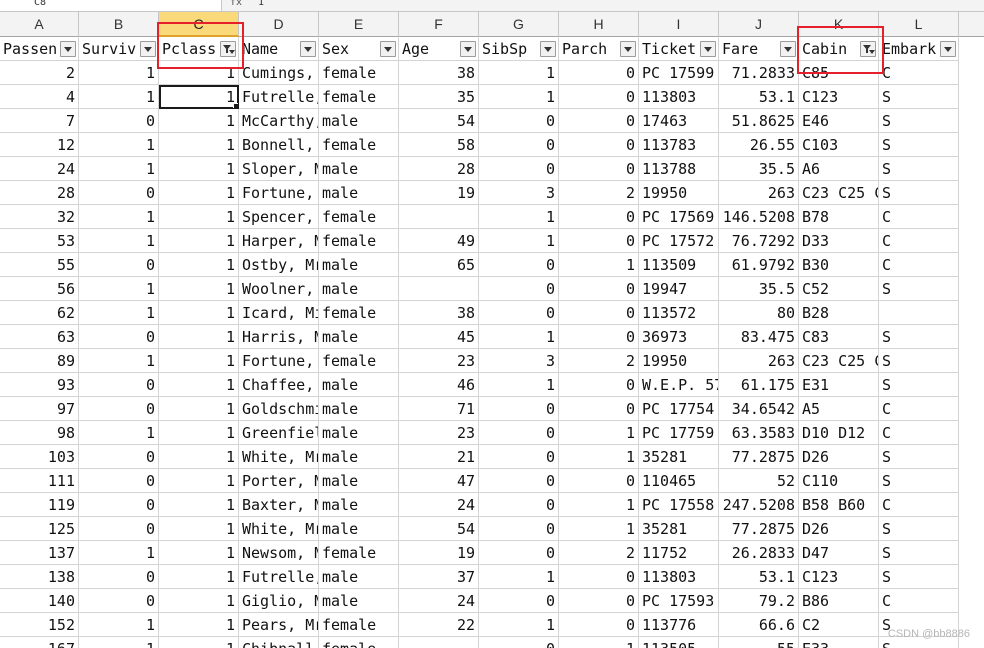 This screenshot has height=648, width=984. Describe the element at coordinates (759, 265) in the screenshot. I see `table-cell: 61.9792` at that location.